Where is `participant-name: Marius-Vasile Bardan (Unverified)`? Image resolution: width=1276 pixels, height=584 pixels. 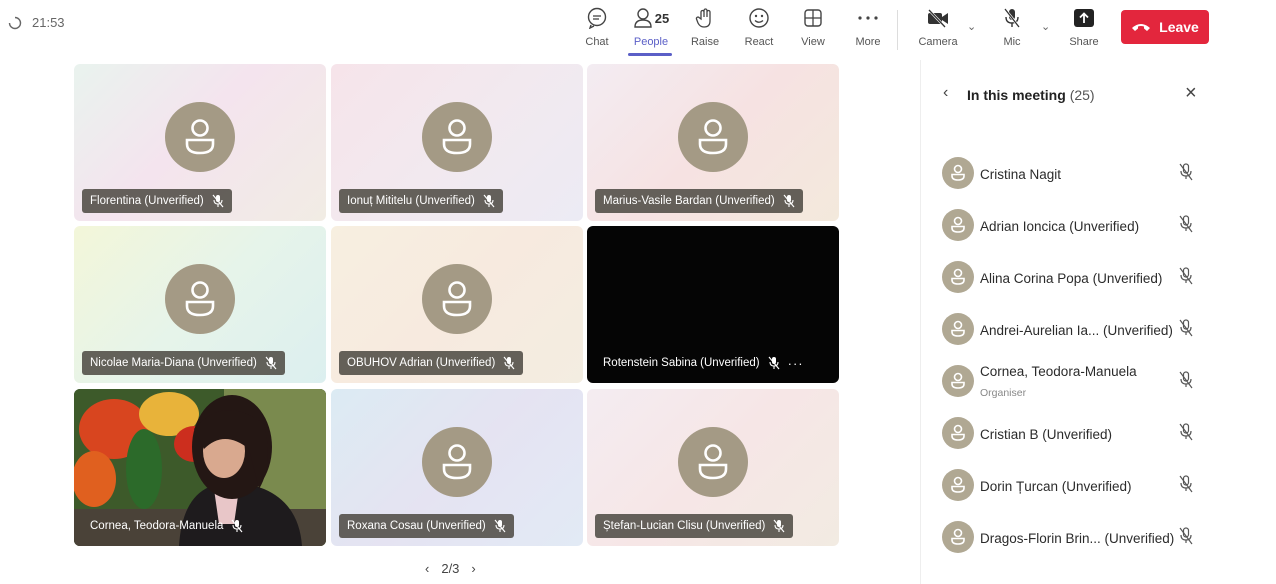
participant-name: Marius-Vasile Bardan (Unverified) is located at coordinates (689, 201).